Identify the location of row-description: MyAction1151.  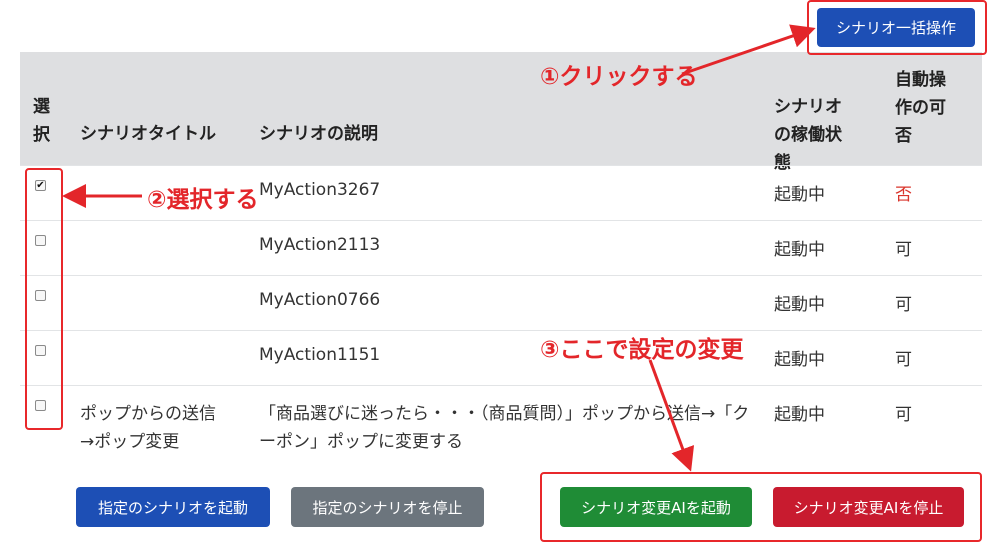
(320, 355).